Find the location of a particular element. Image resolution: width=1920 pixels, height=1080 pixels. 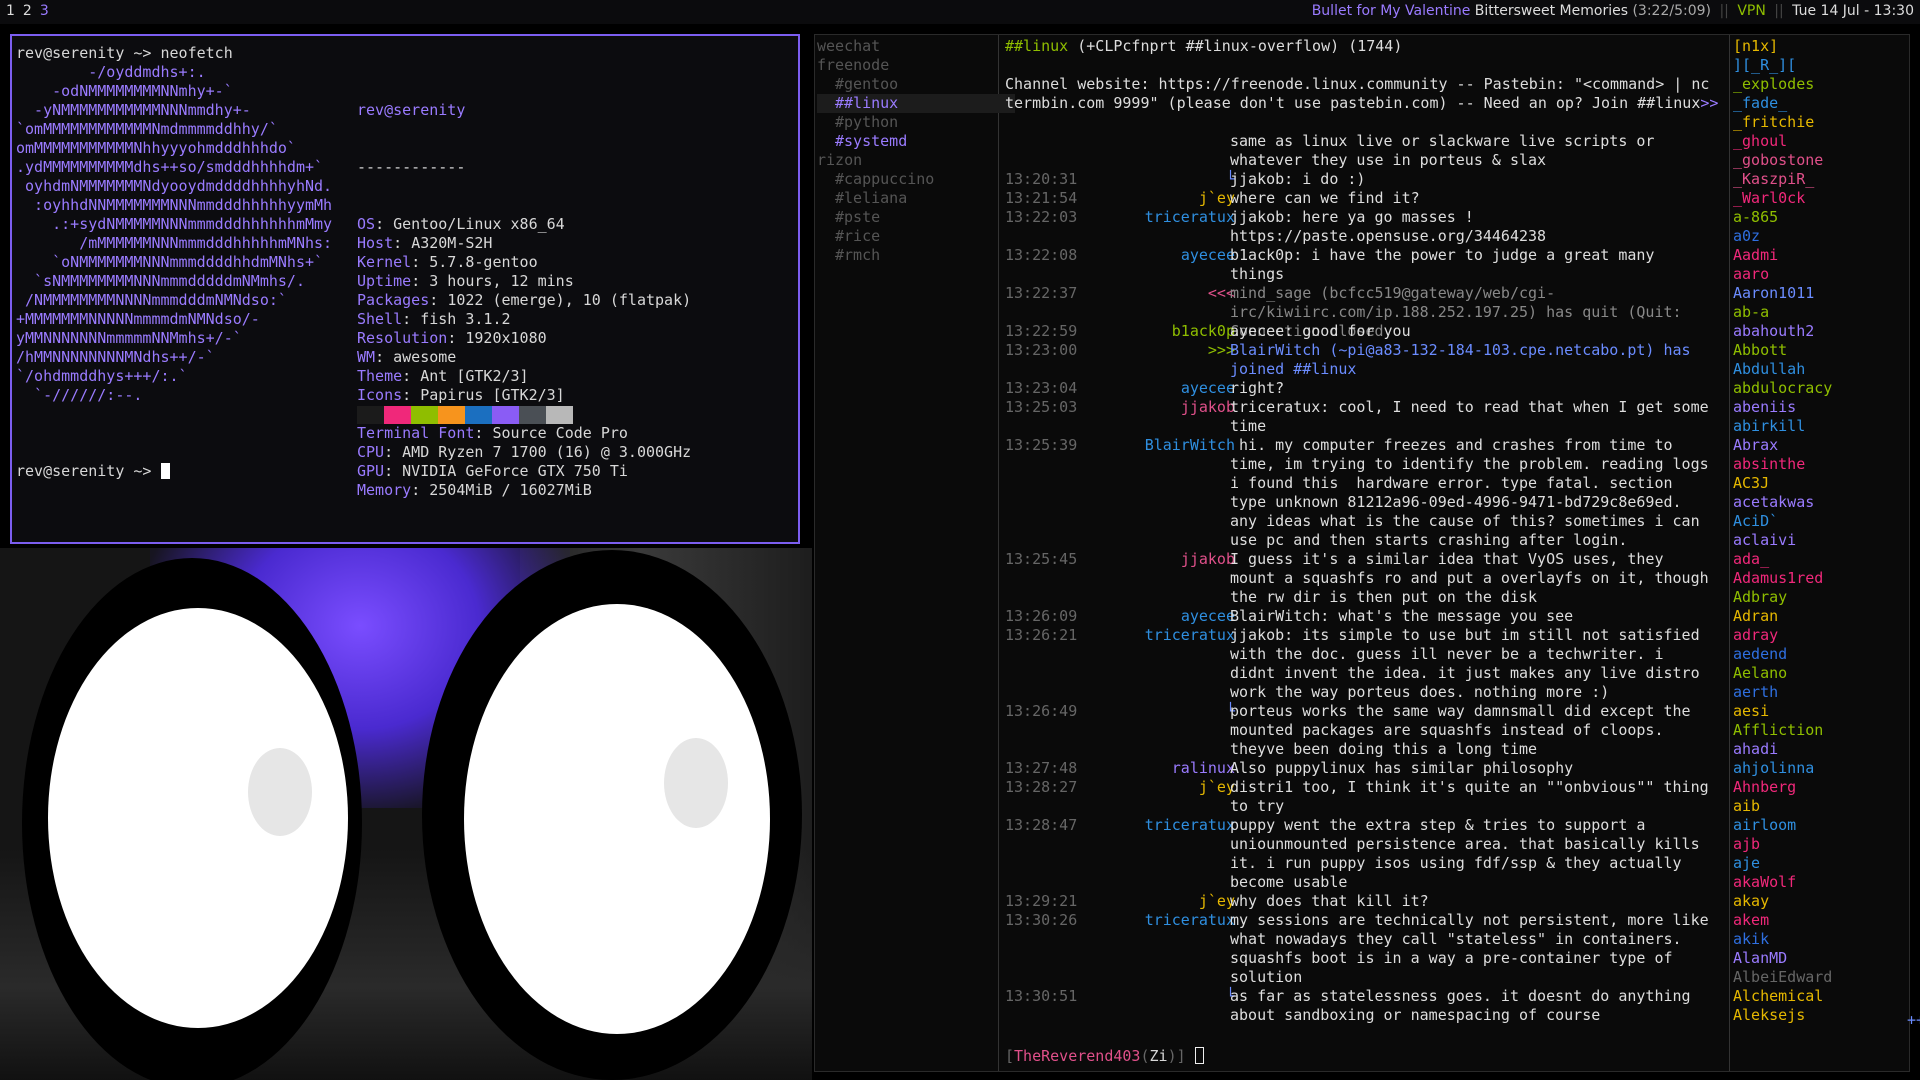

nicklist-item: airloom is located at coordinates (1764, 825).